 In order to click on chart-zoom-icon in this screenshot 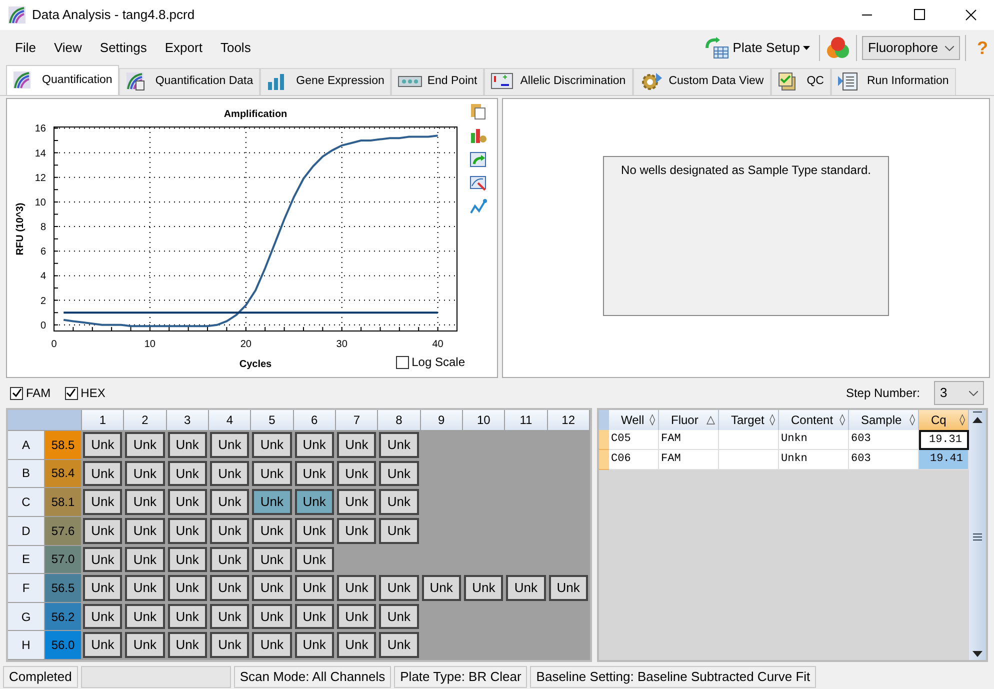, I will do `click(478, 183)`.